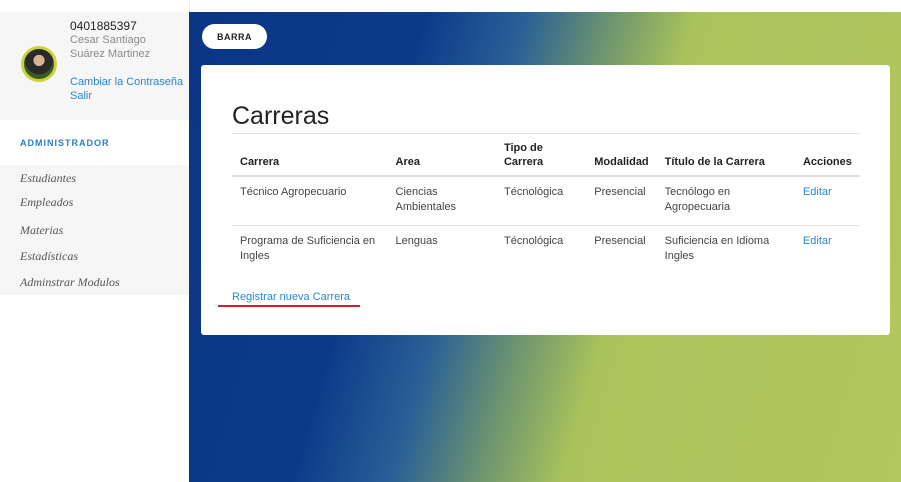 This screenshot has height=482, width=901. Describe the element at coordinates (621, 159) in the screenshot. I see `column-header-modalidad: Modalidad` at that location.